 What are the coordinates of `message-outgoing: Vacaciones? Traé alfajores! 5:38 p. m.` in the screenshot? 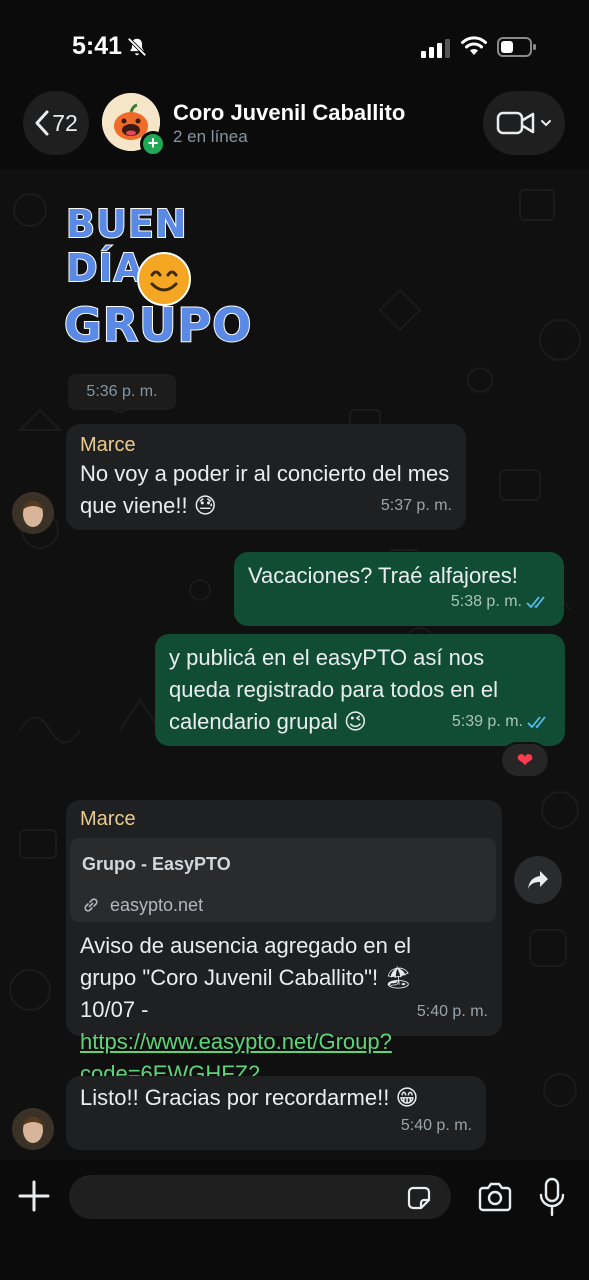 It's located at (399, 589).